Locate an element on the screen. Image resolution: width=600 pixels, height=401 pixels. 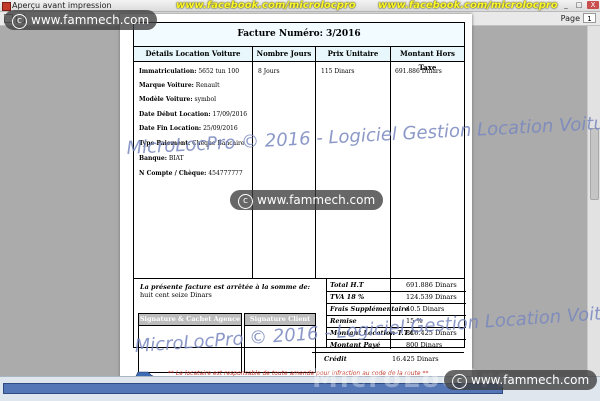
montant-ht-value: 691.886 Dinars is located at coordinates (418, 71).